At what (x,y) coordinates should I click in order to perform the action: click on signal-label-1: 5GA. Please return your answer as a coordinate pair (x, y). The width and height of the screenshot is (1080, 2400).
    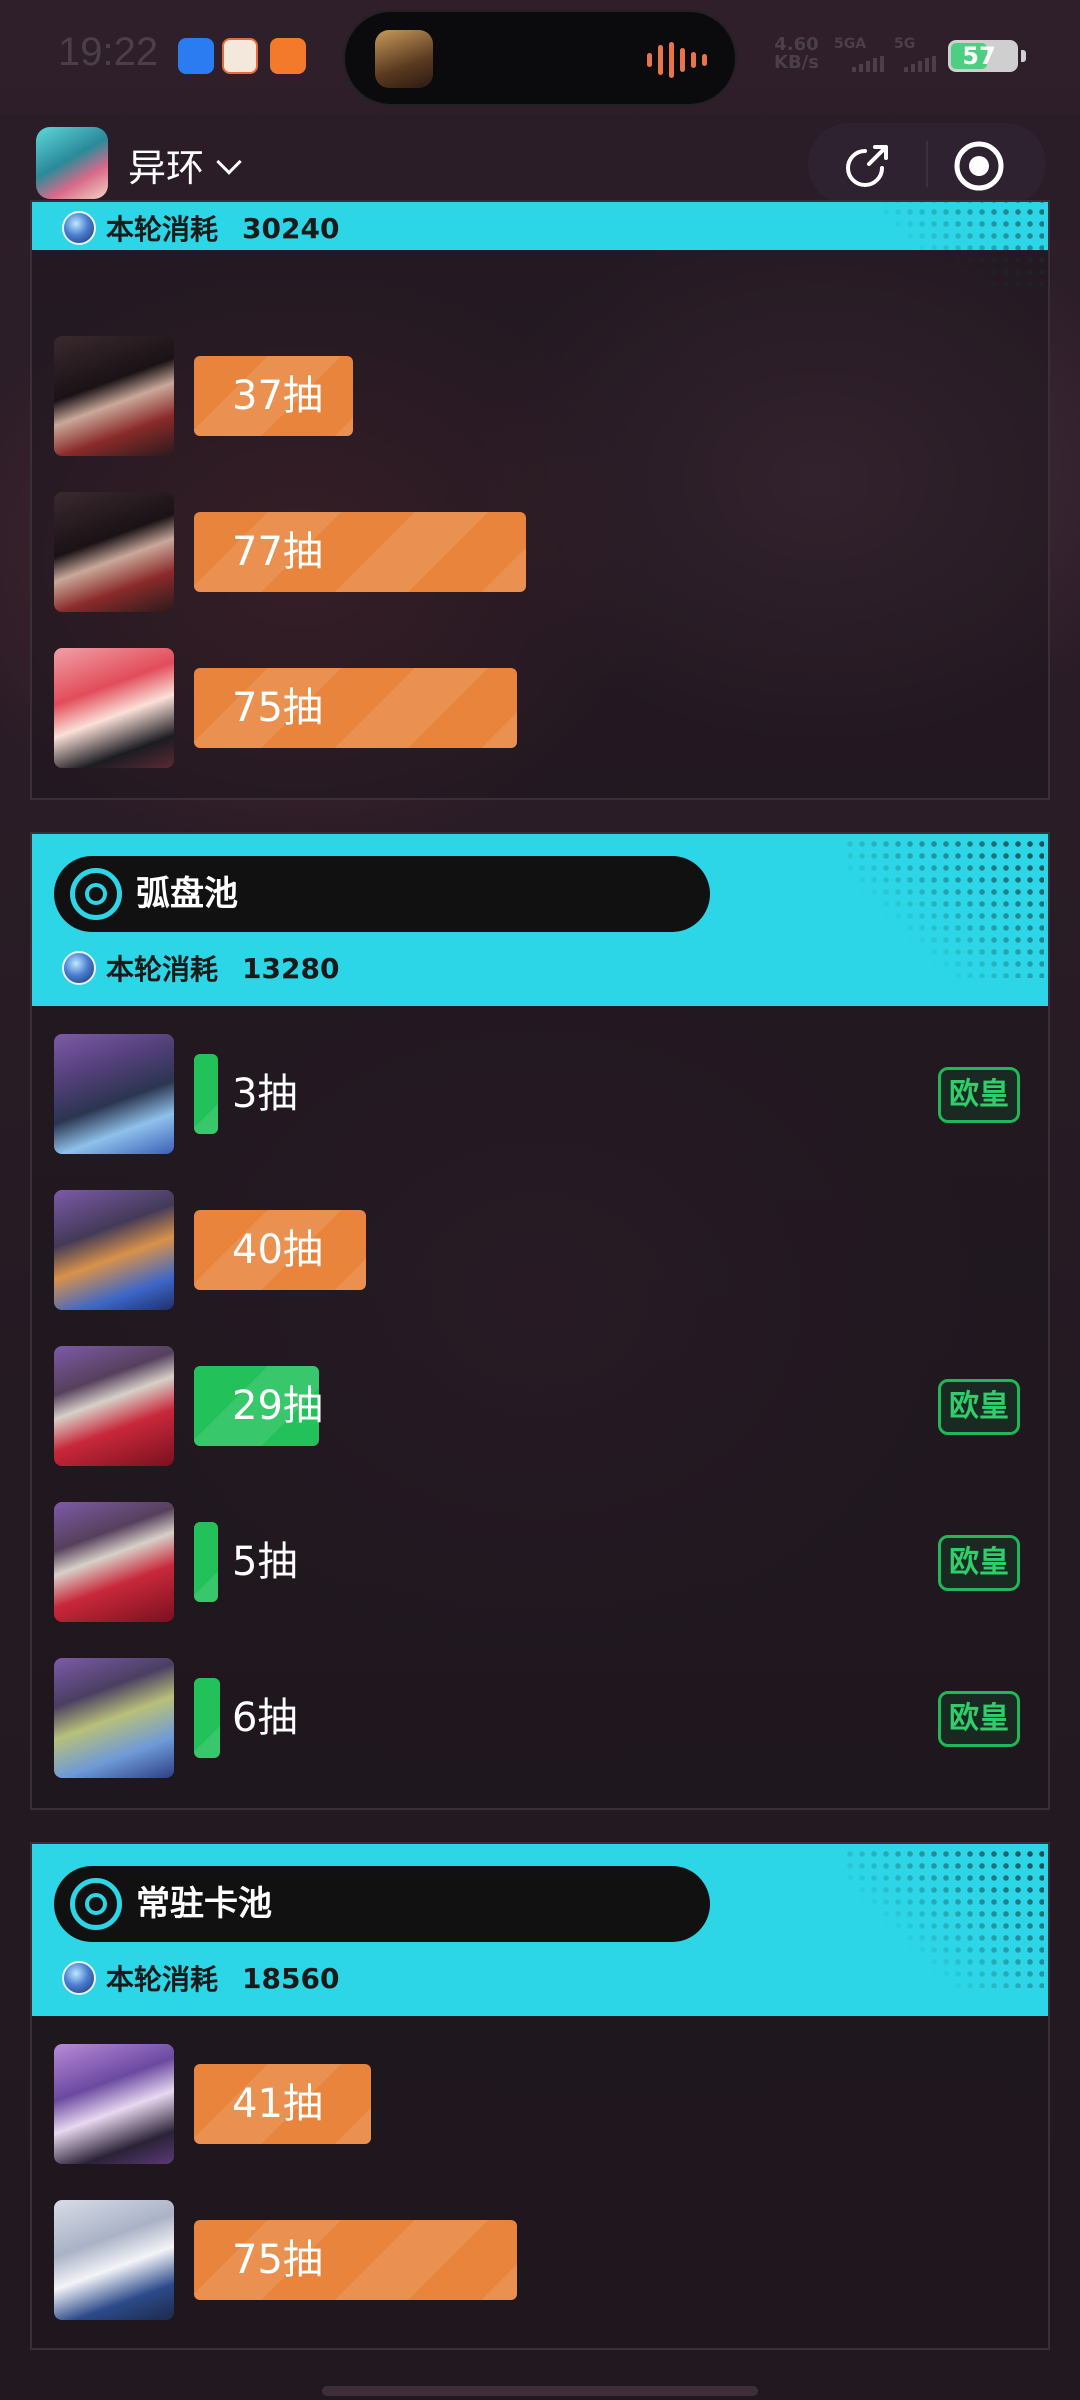
    Looking at the image, I should click on (850, 44).